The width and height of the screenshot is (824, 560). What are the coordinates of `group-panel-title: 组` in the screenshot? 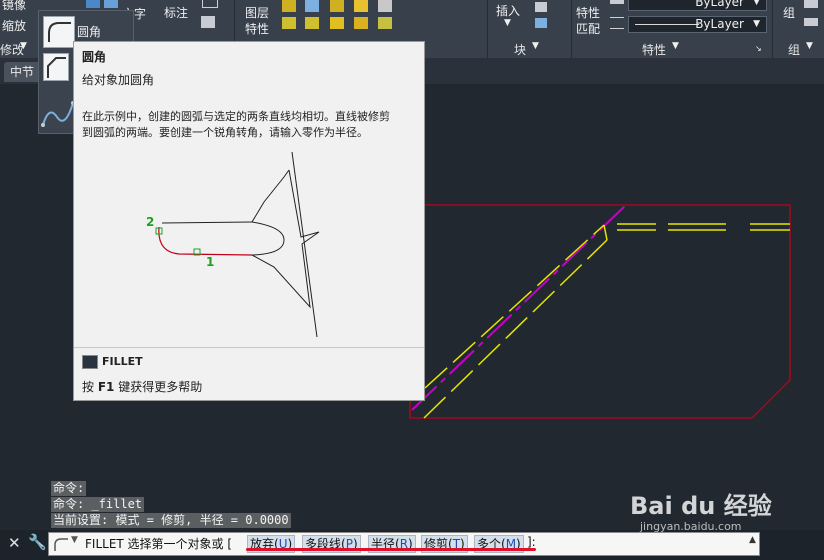 It's located at (794, 49).